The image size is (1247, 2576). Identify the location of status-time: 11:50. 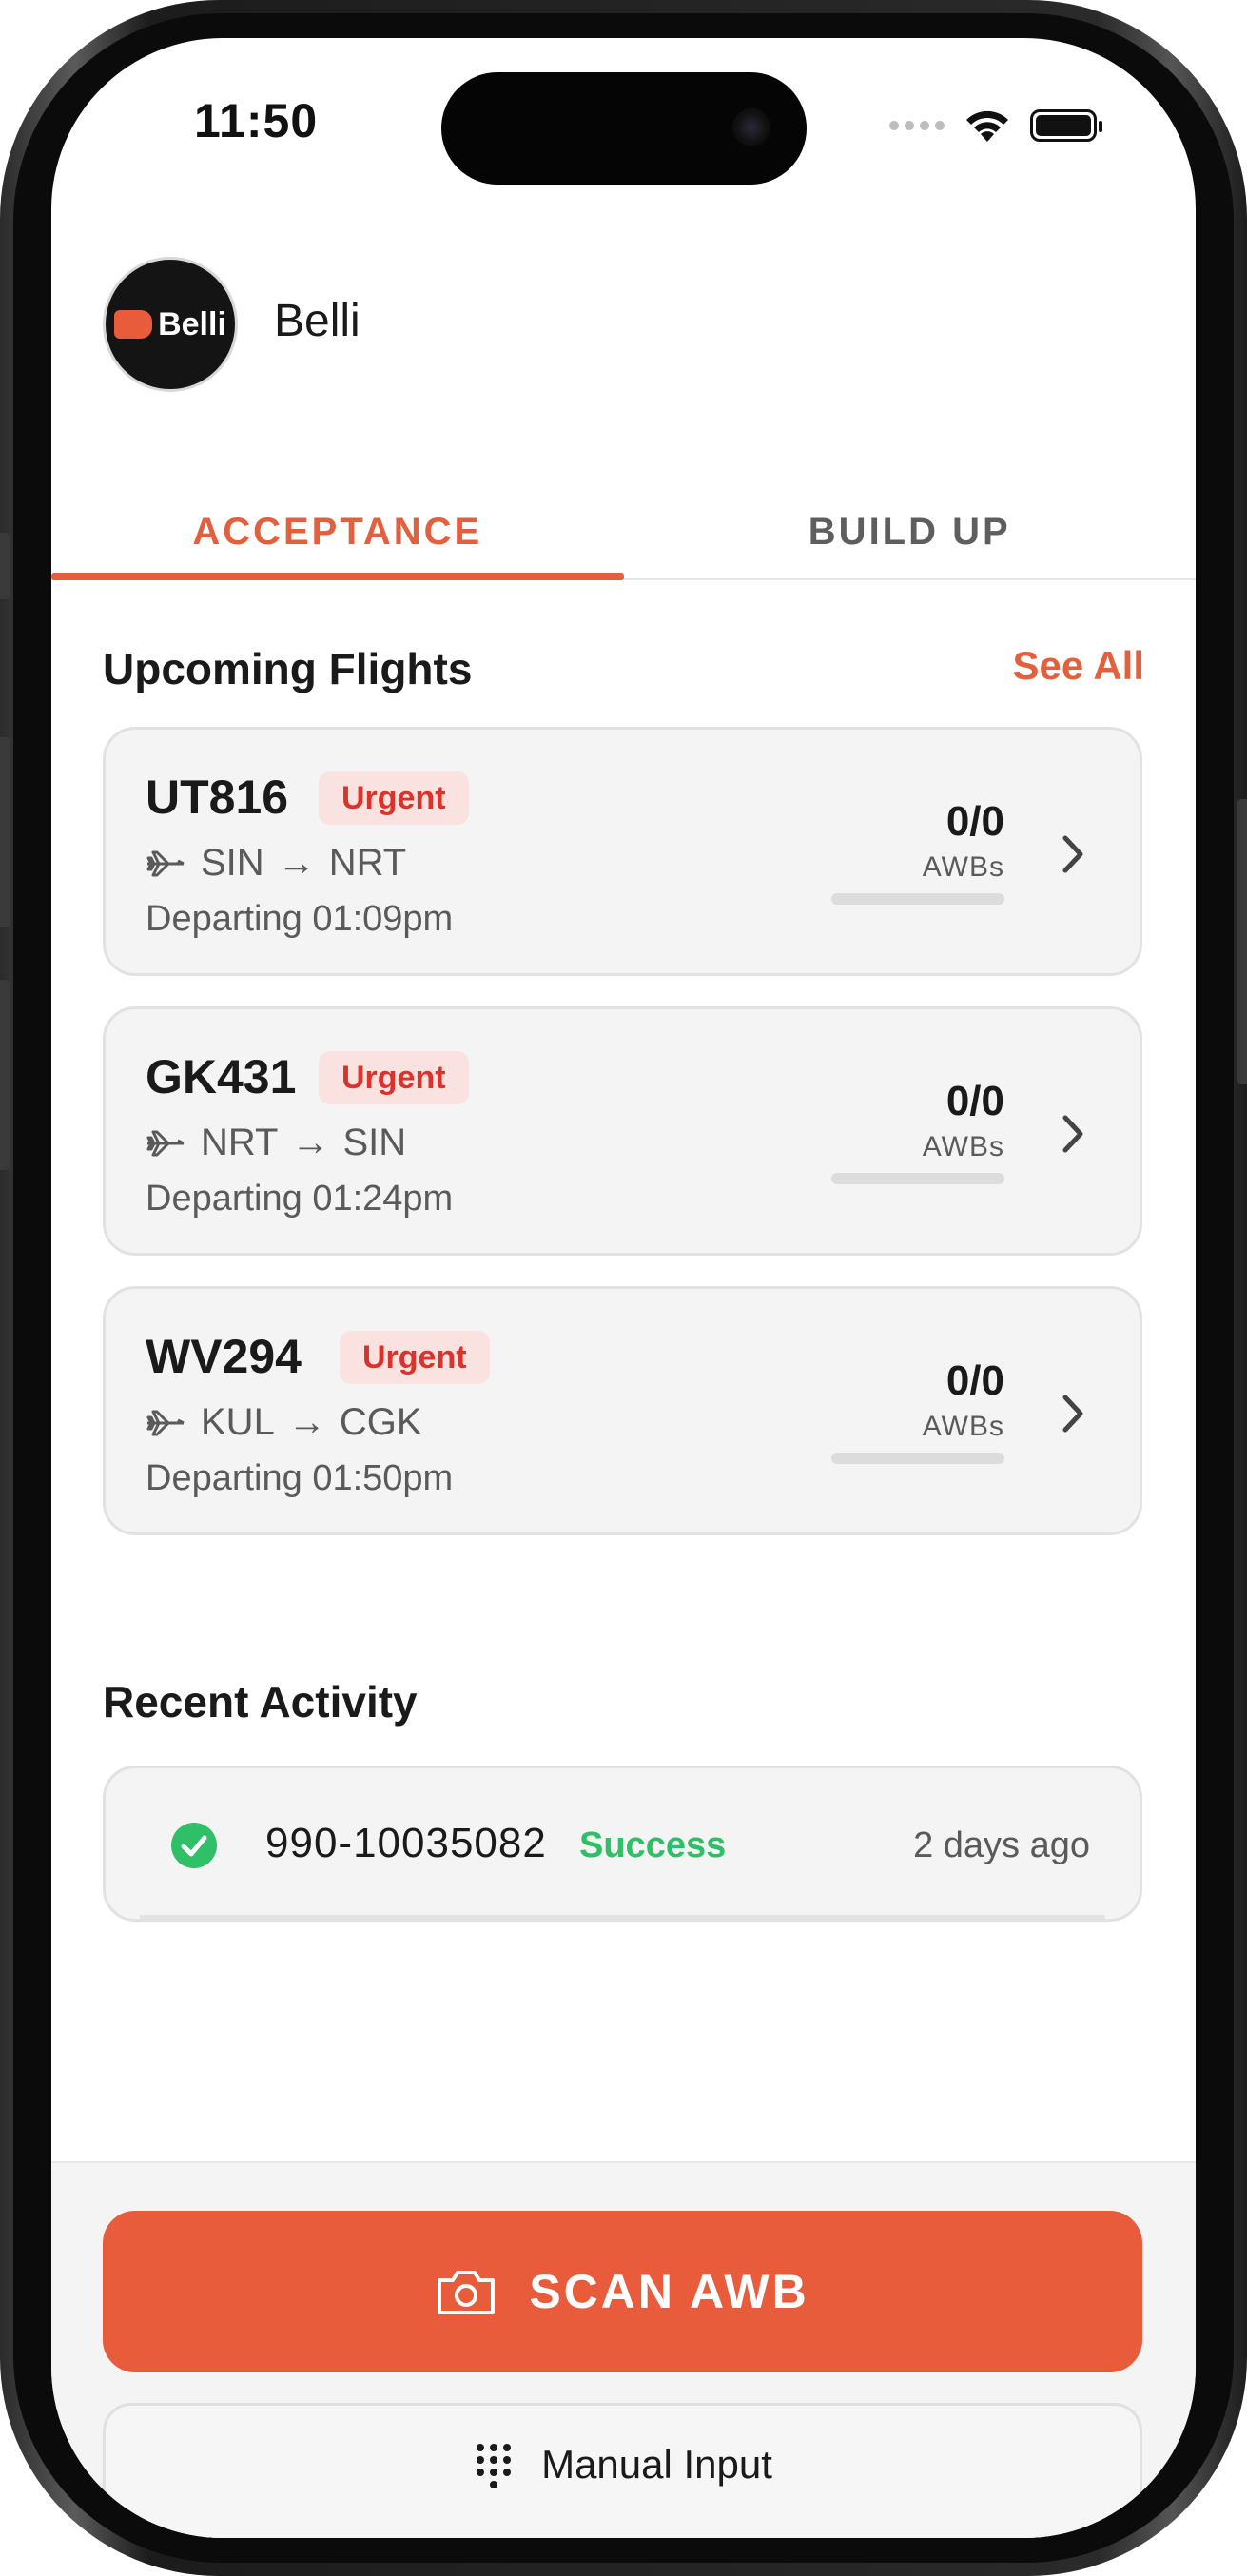
(256, 121).